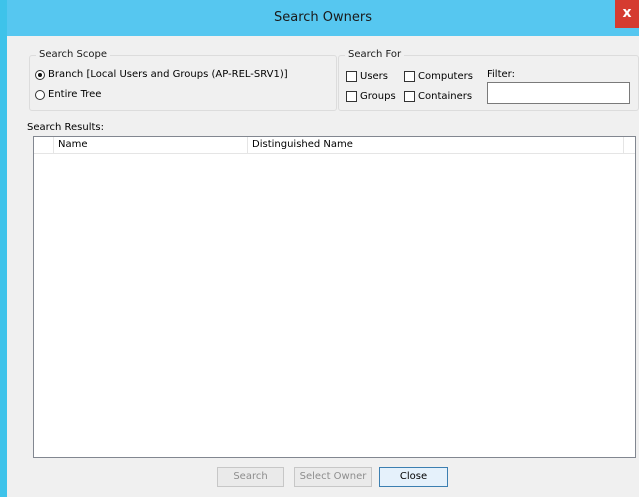 The height and width of the screenshot is (497, 639). I want to click on scope-entire-tree-option: Entire Tree, so click(68, 94).